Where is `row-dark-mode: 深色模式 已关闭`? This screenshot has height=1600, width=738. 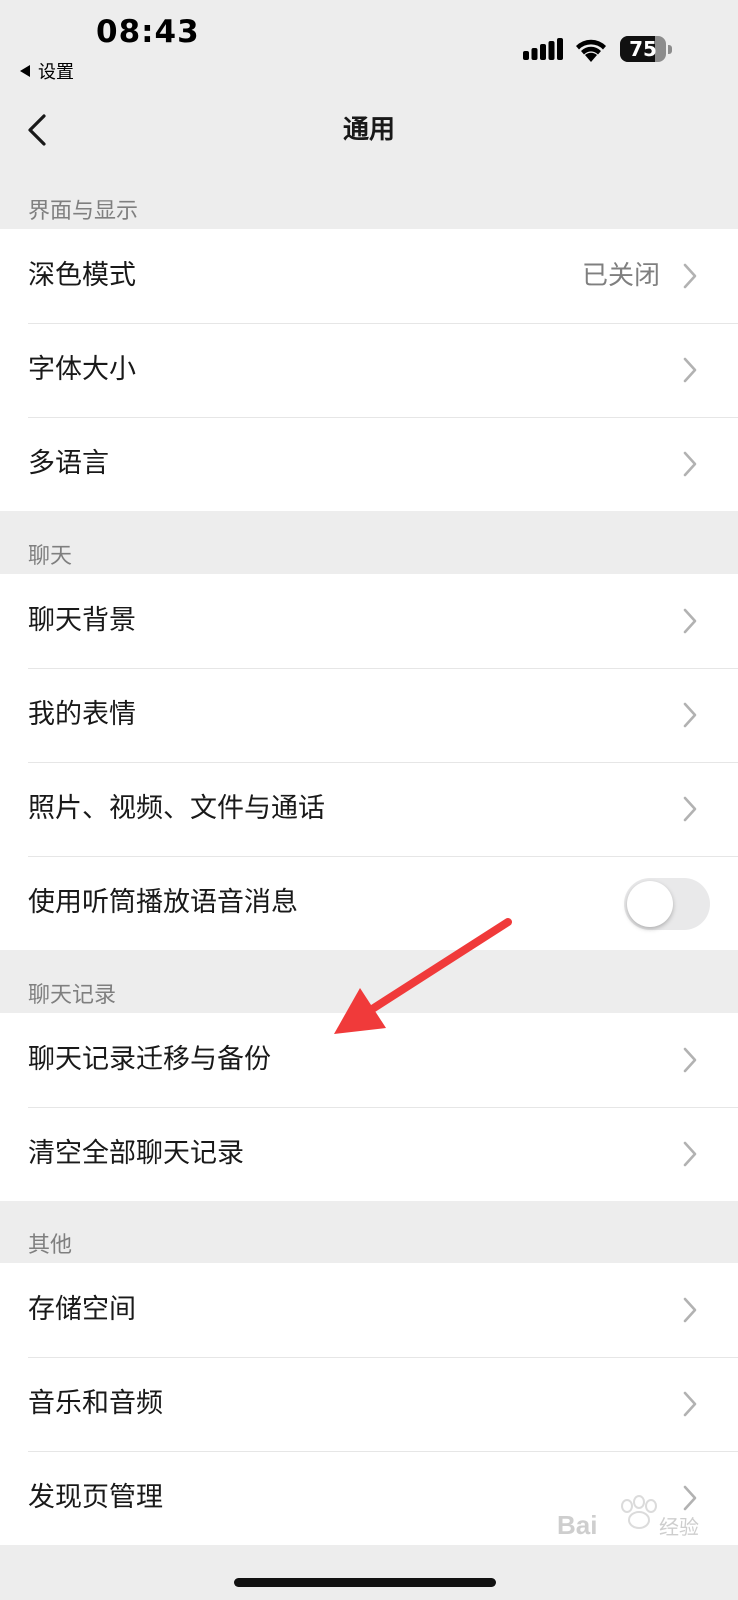 row-dark-mode: 深色模式 已关闭 is located at coordinates (369, 276).